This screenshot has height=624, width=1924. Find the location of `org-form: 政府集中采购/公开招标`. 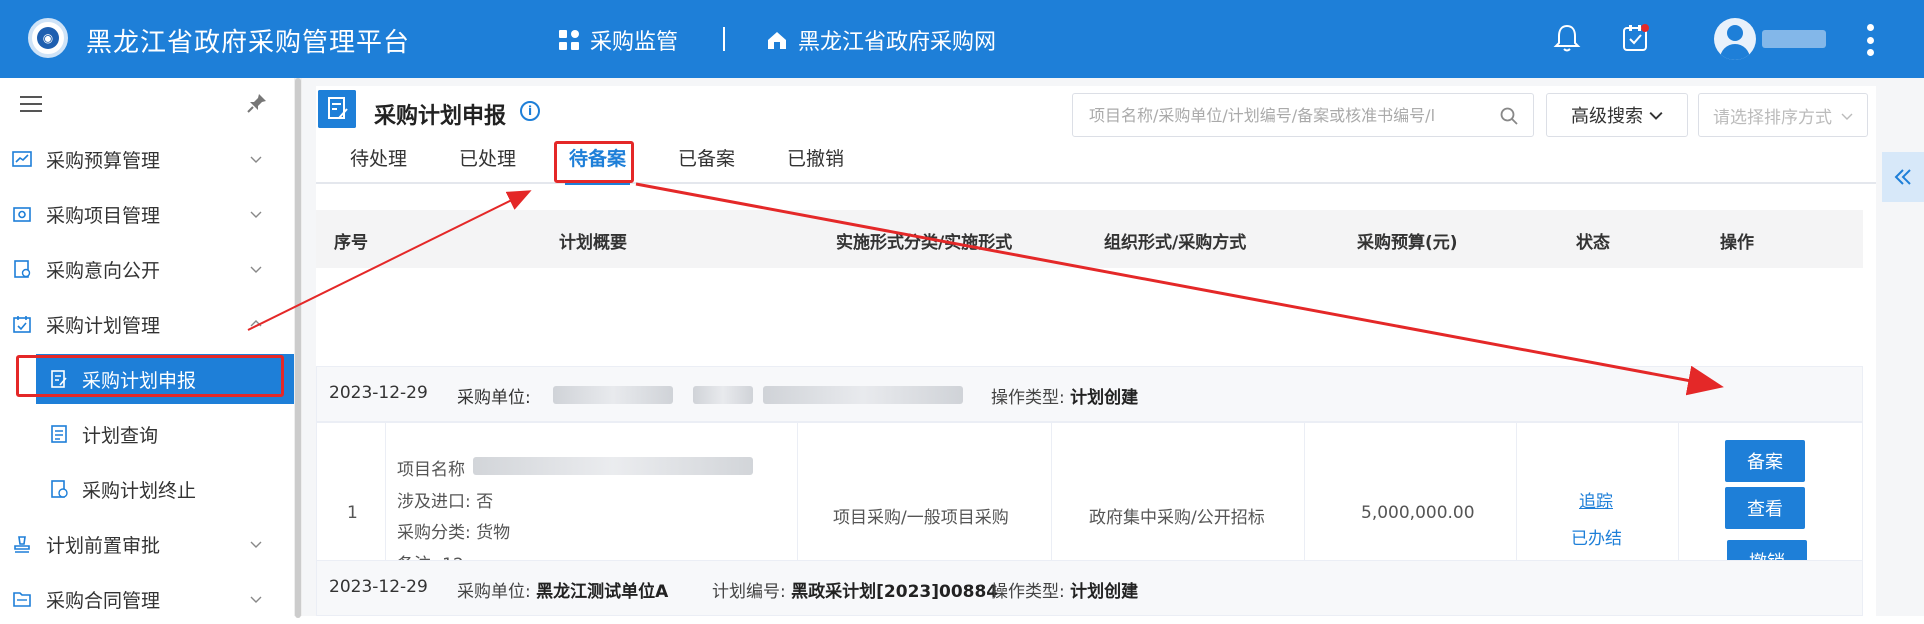

org-form: 政府集中采购/公开招标 is located at coordinates (1177, 518).